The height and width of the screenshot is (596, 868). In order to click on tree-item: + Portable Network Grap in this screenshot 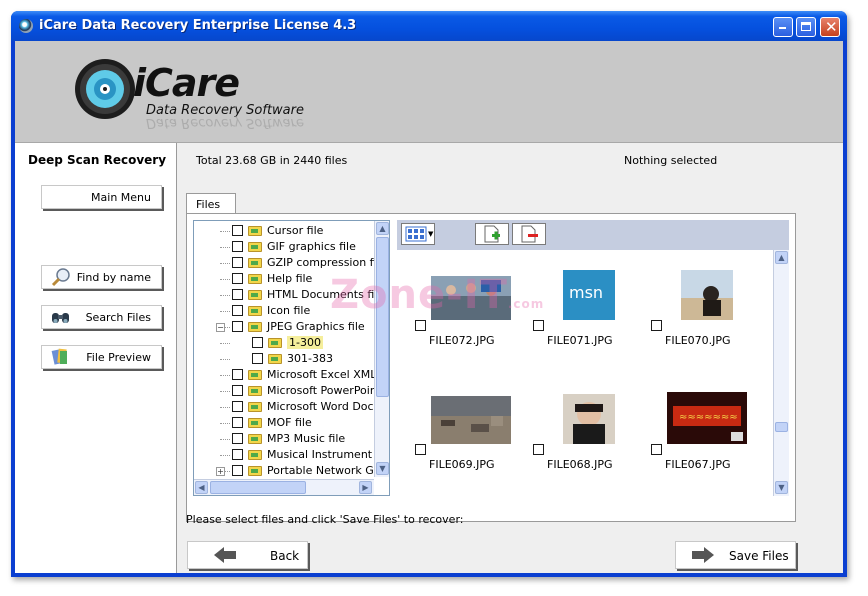, I will do `click(291, 471)`.